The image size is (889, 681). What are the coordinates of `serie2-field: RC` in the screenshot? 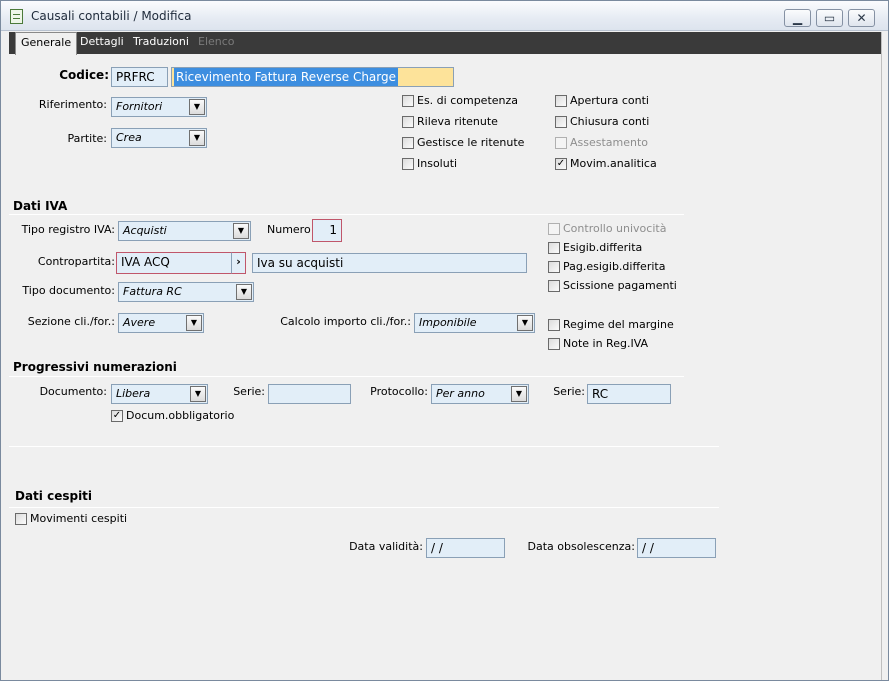 It's located at (629, 394).